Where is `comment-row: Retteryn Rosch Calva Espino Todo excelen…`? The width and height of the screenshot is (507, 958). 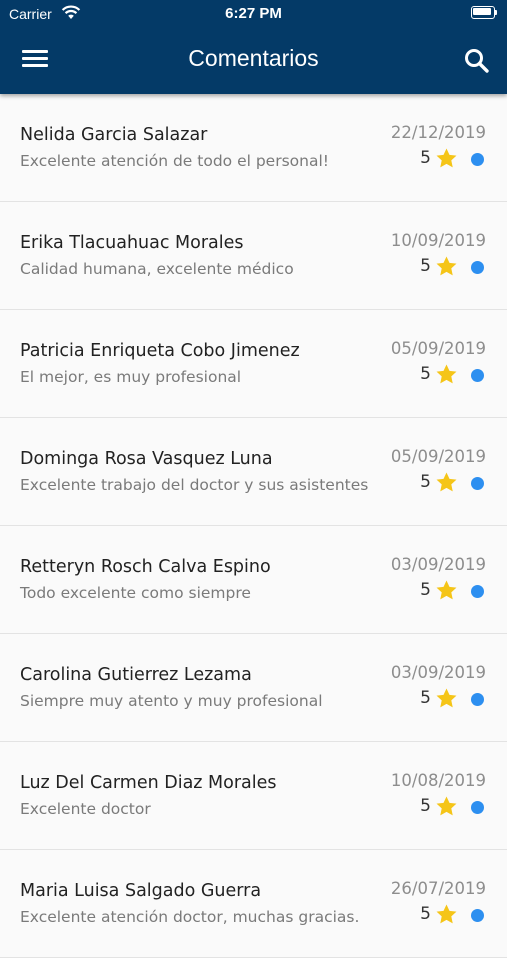
comment-row: Retteryn Rosch Calva Espino Todo excelen… is located at coordinates (253, 580).